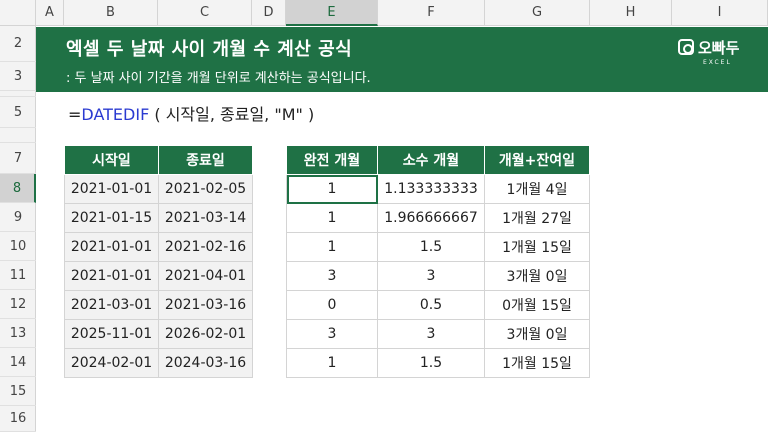  What do you see at coordinates (205, 363) in the screenshot?
I see `end-date-cell: 2024-03-16` at bounding box center [205, 363].